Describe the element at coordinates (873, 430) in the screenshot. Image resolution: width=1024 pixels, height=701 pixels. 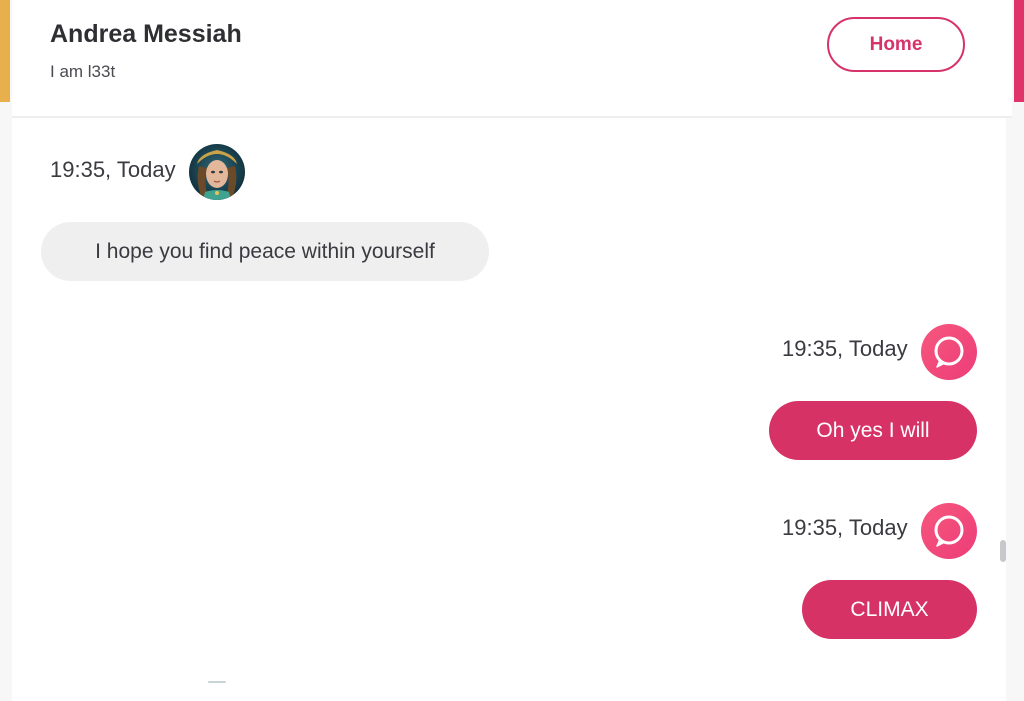
I see `outgoing-message-bubble: Oh yes I will` at that location.